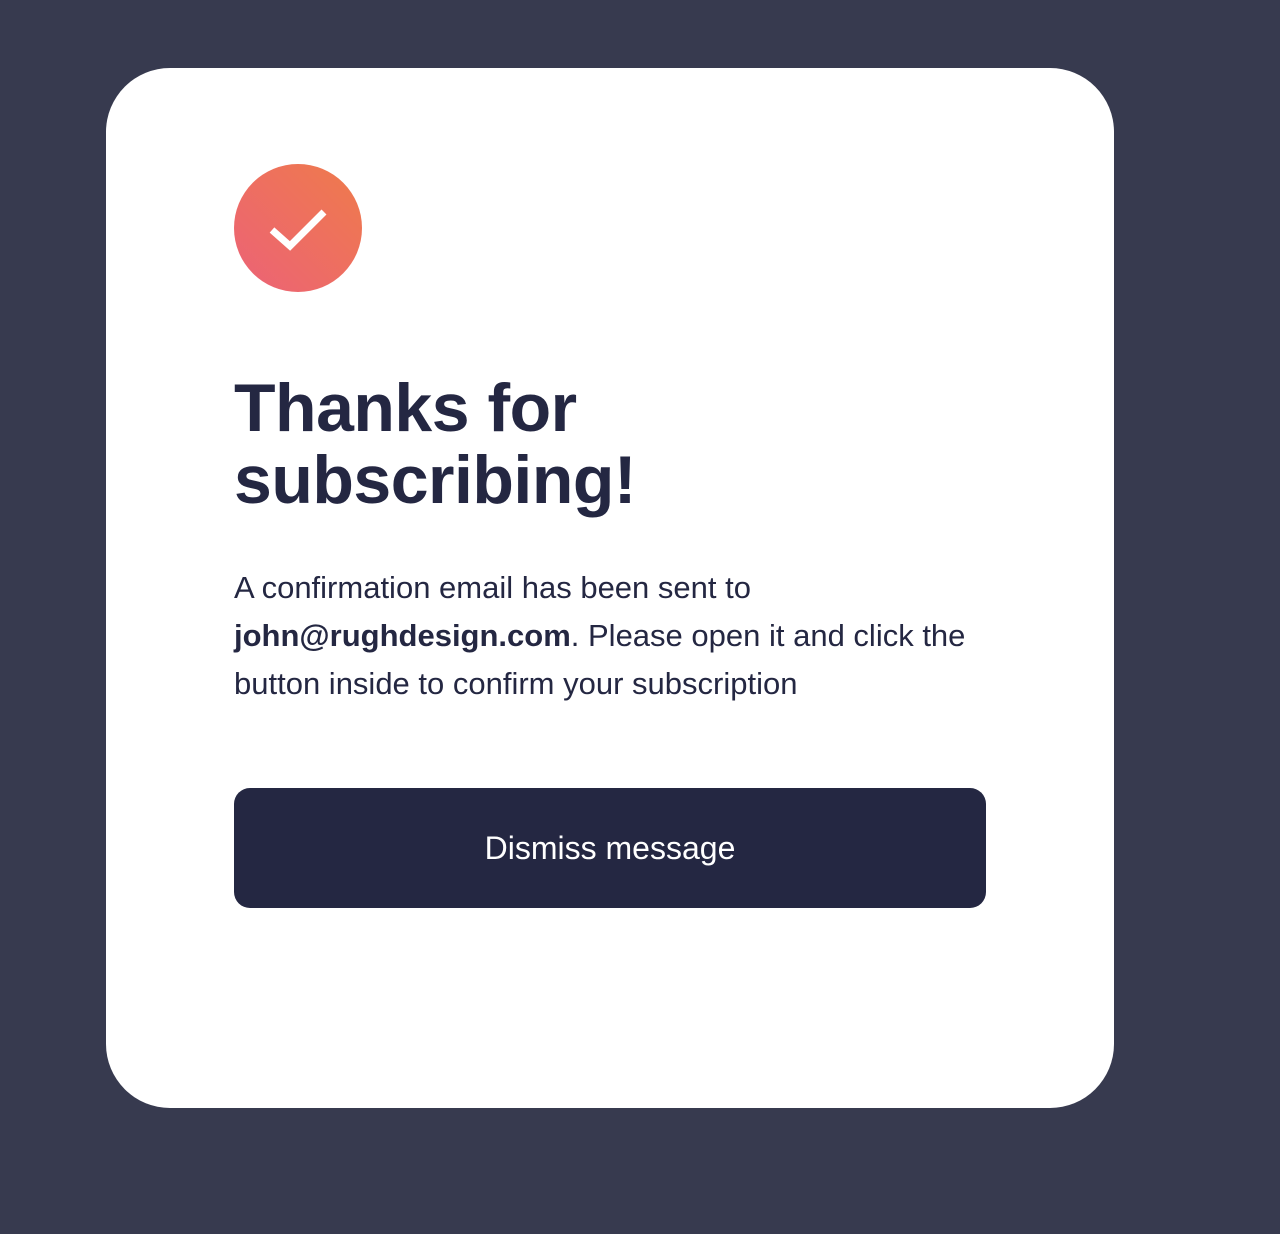 Image resolution: width=1280 pixels, height=1234 pixels. I want to click on message-prefix: A confirmation email has been sent to, so click(492, 587).